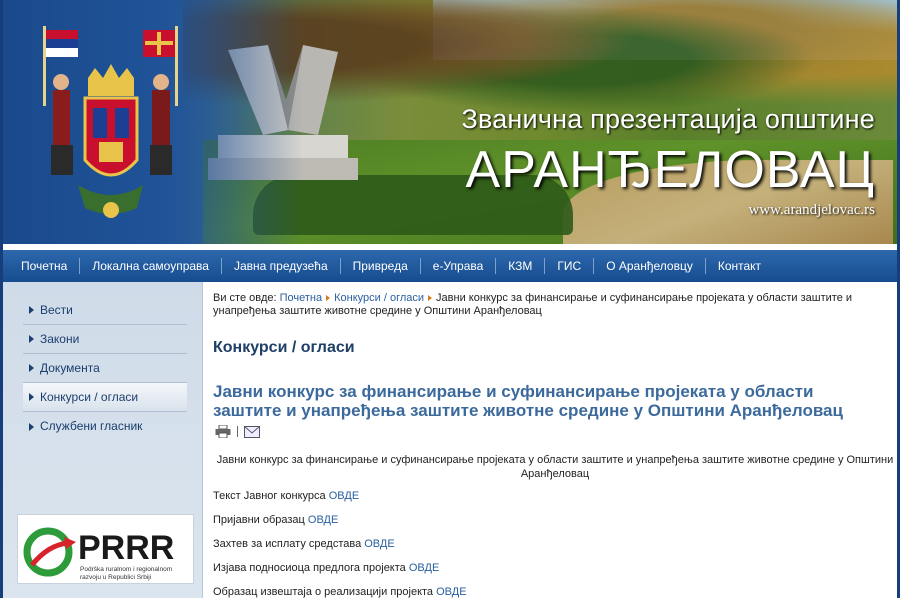  I want to click on tools-separator, so click(237, 431).